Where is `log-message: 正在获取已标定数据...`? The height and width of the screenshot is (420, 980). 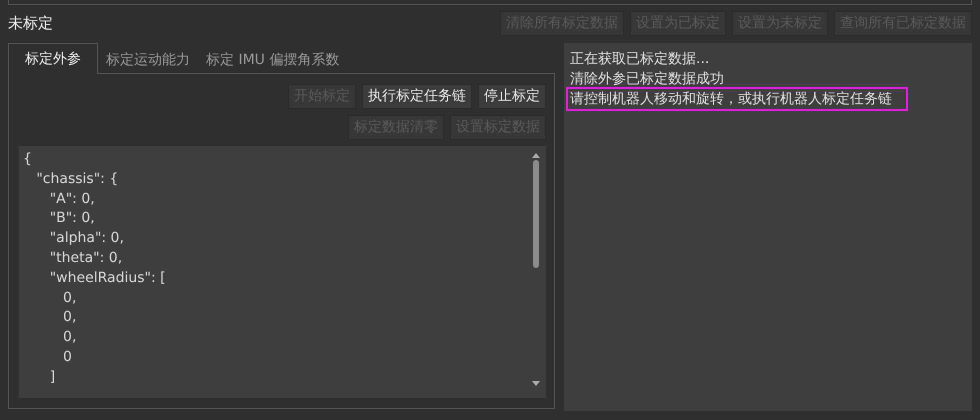
log-message: 正在获取已标定数据... is located at coordinates (639, 59).